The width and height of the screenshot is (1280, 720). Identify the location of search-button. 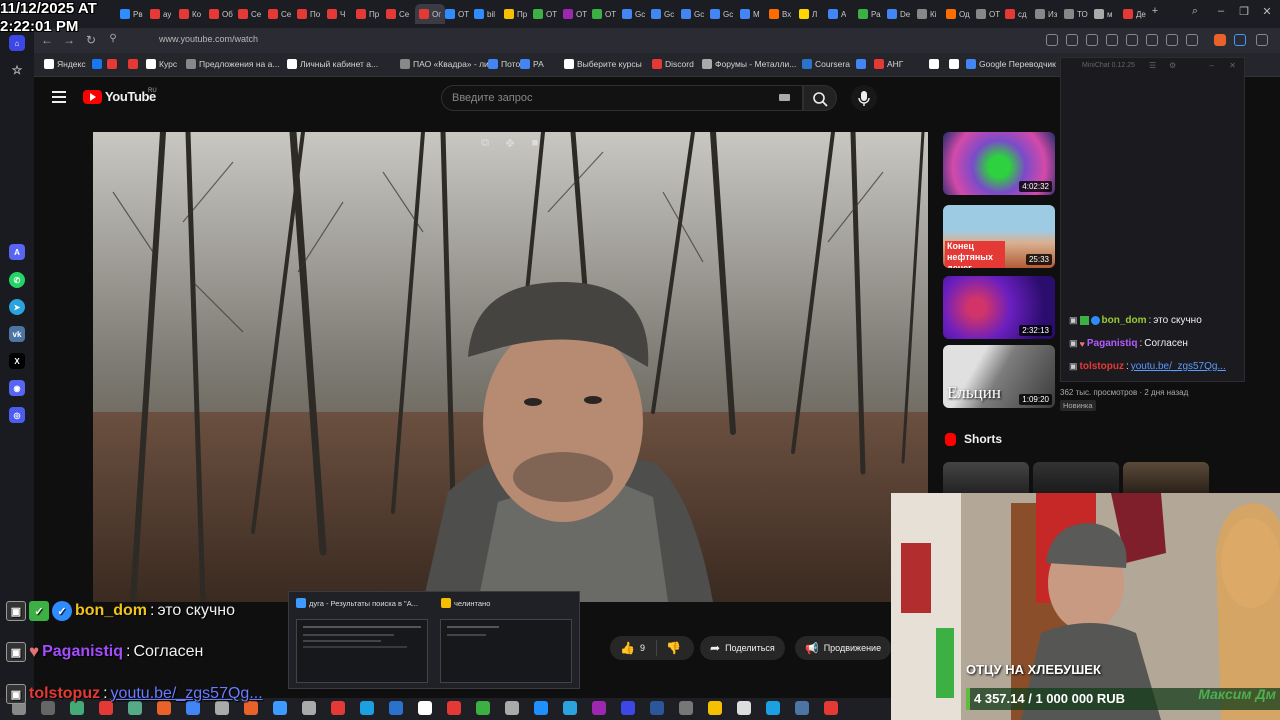
(820, 98).